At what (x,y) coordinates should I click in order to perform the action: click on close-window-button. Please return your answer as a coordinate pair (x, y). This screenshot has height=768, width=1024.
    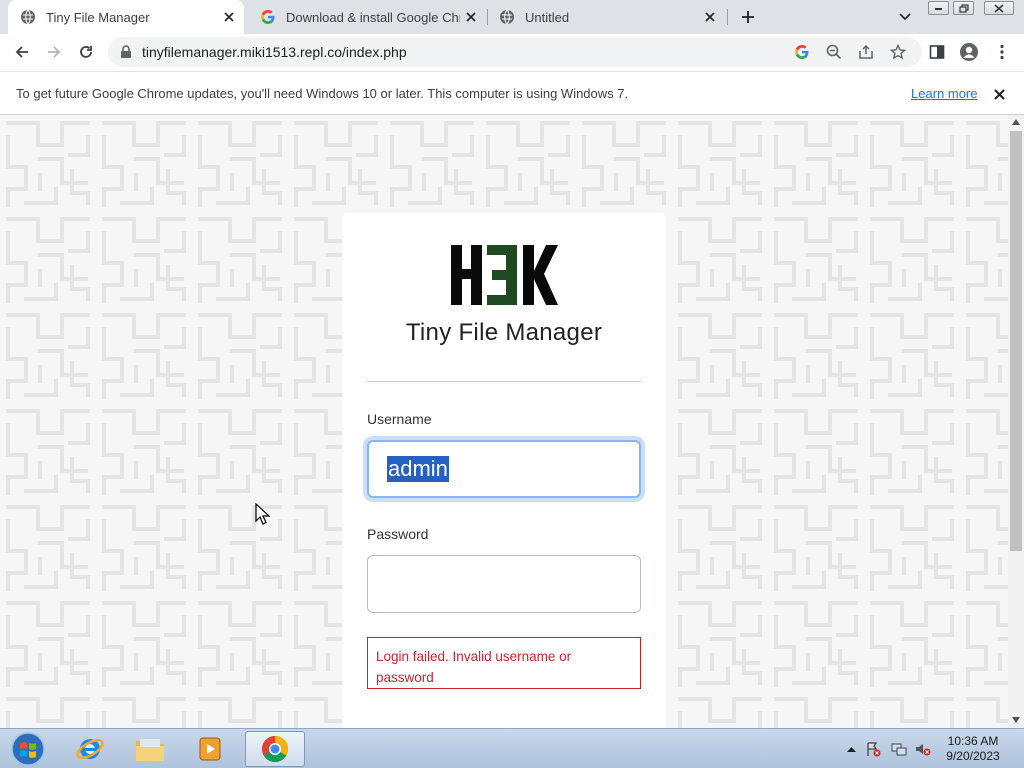
    Looking at the image, I should click on (999, 8).